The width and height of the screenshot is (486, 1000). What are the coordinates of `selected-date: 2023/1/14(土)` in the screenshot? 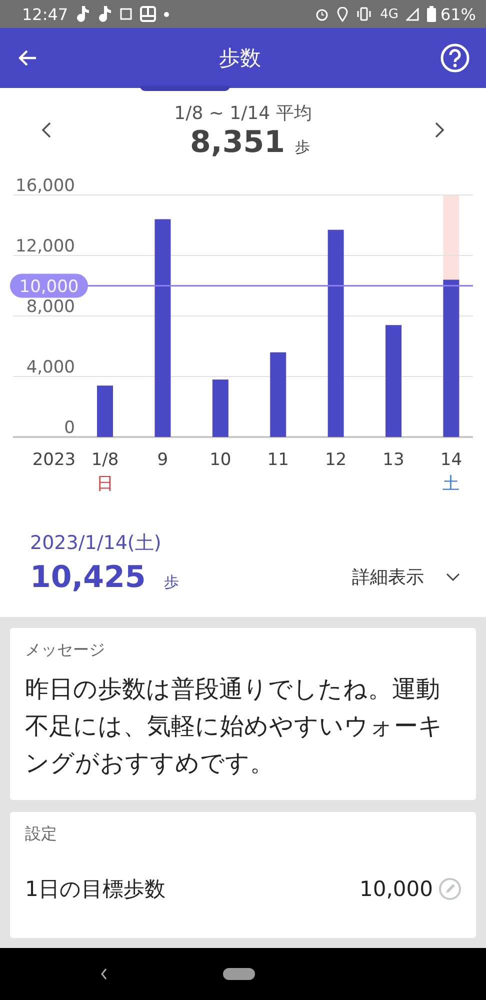 It's located at (96, 543).